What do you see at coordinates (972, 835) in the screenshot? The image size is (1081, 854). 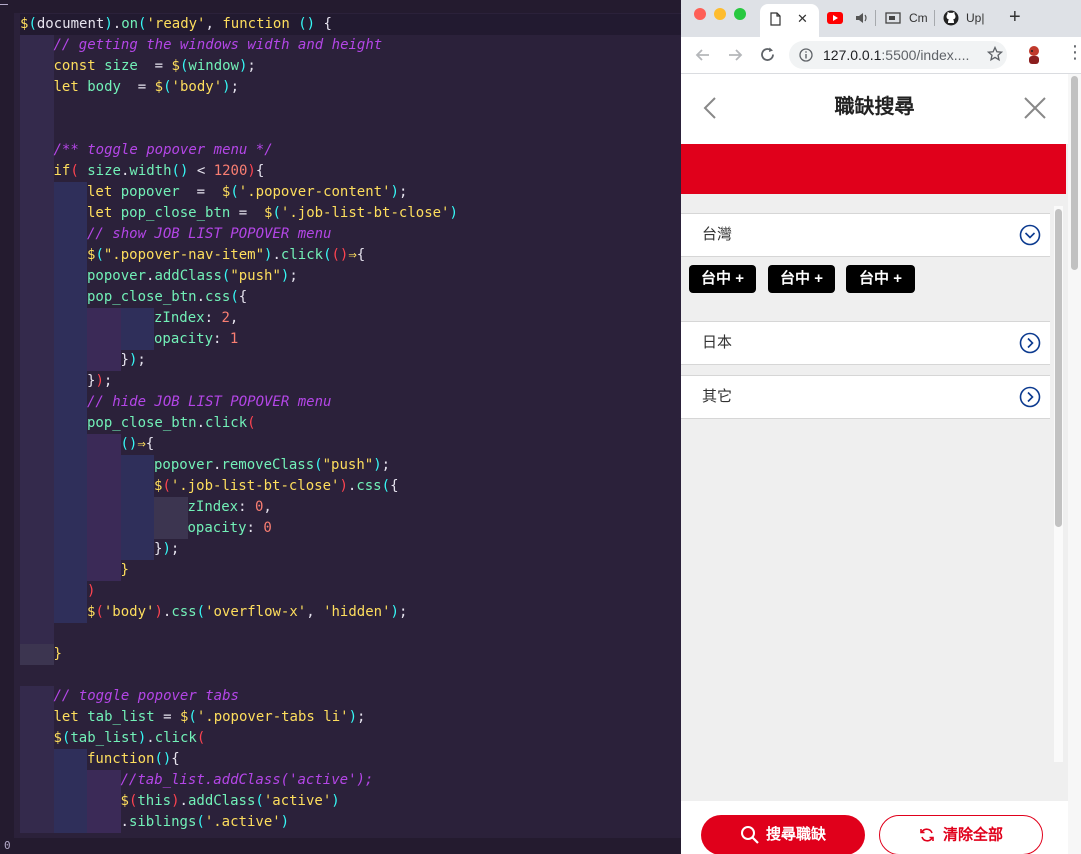 I see `clear-button-label: 清除全部` at bounding box center [972, 835].